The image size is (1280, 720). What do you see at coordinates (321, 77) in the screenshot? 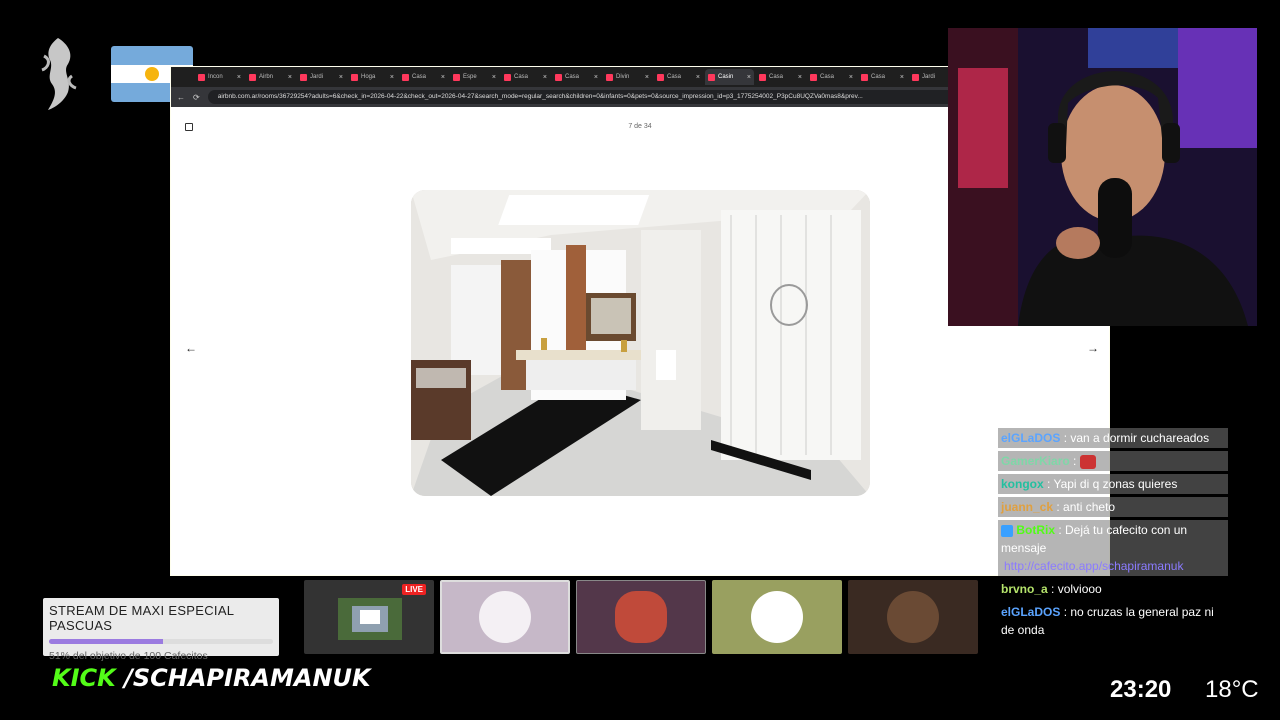
I see `browser-tab: Jardi ×` at bounding box center [321, 77].